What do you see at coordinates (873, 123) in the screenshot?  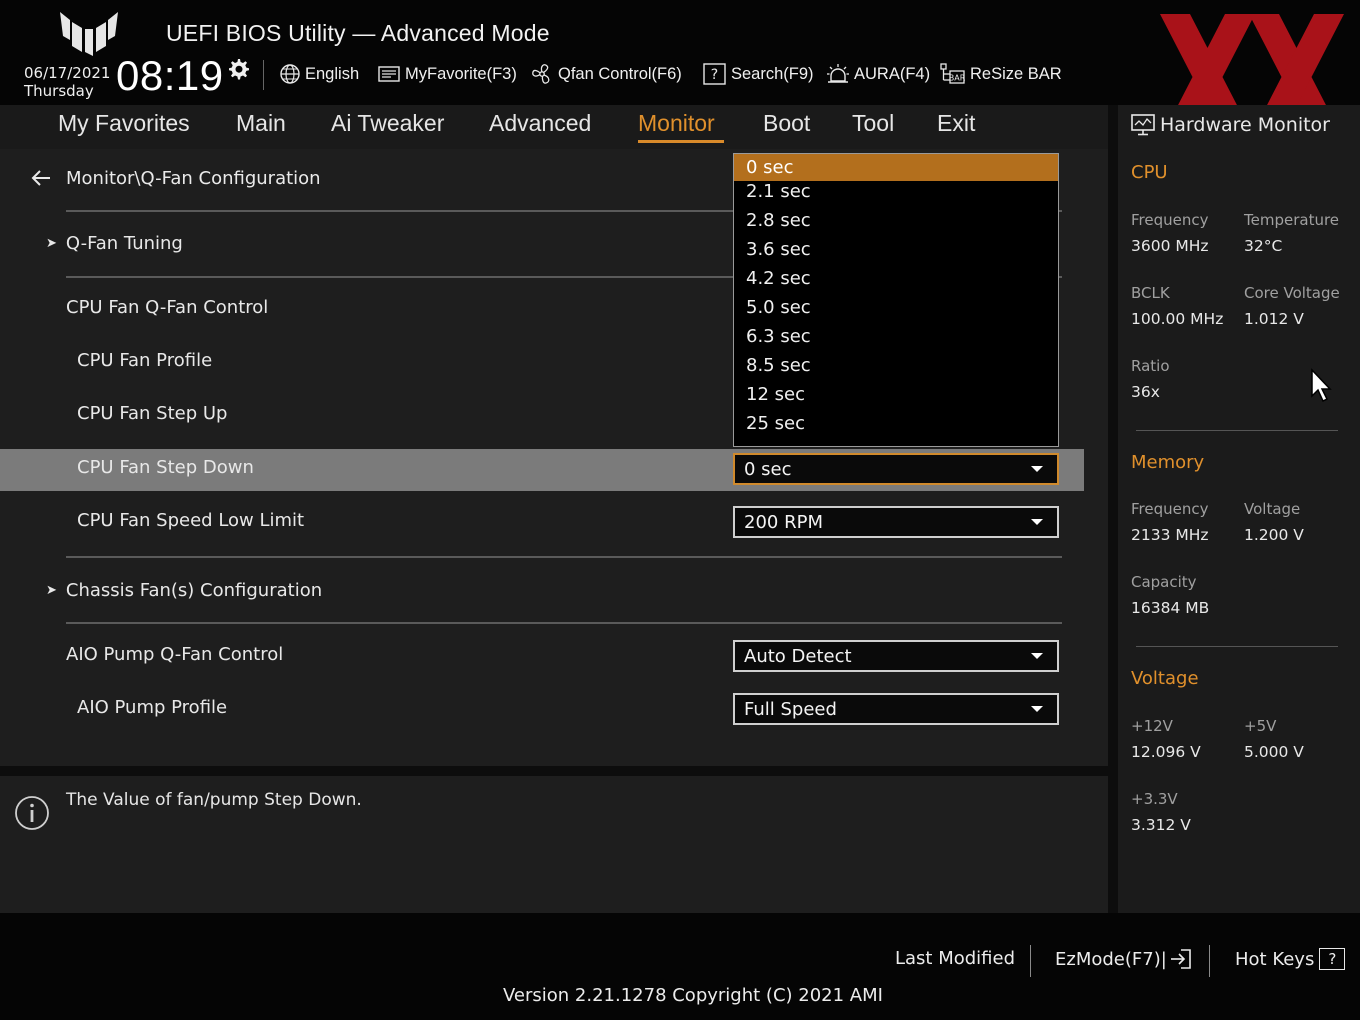 I see `tab-tool: Tool` at bounding box center [873, 123].